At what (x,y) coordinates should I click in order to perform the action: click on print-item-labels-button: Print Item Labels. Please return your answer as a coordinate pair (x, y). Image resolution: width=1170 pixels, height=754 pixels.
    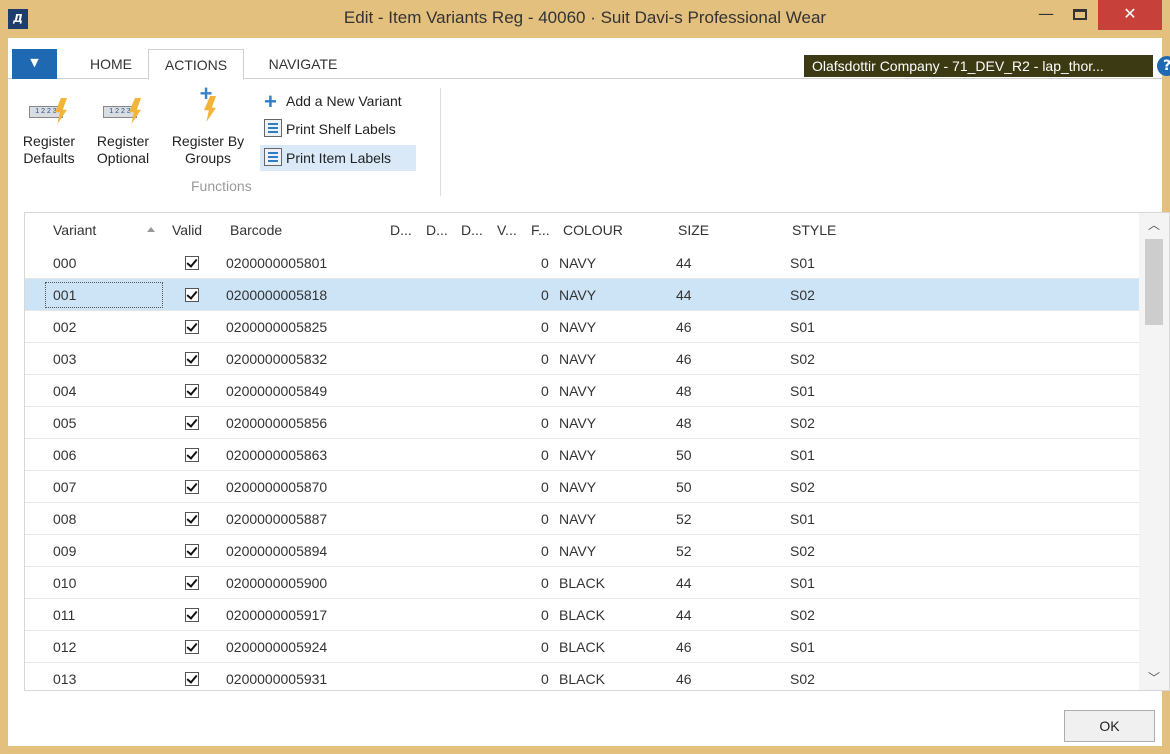
    Looking at the image, I should click on (338, 158).